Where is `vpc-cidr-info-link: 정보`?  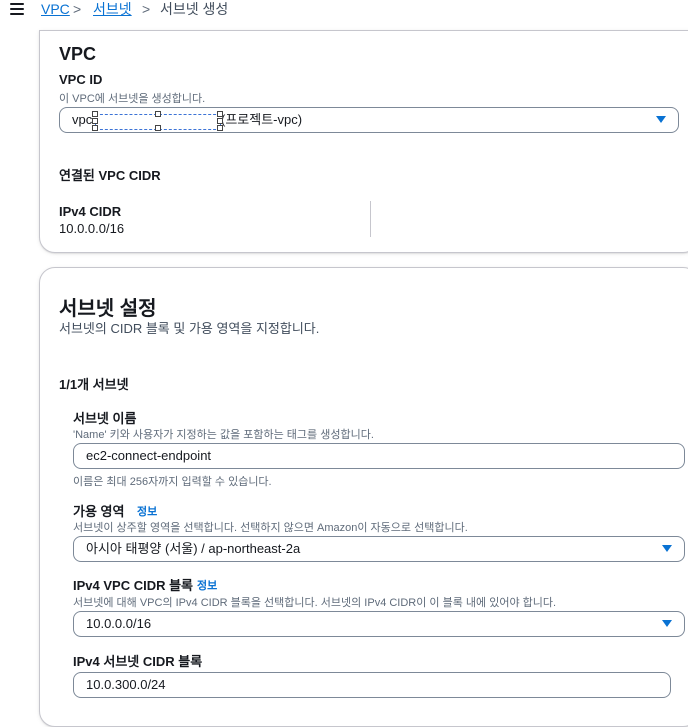
vpc-cidr-info-link: 정보 is located at coordinates (207, 585).